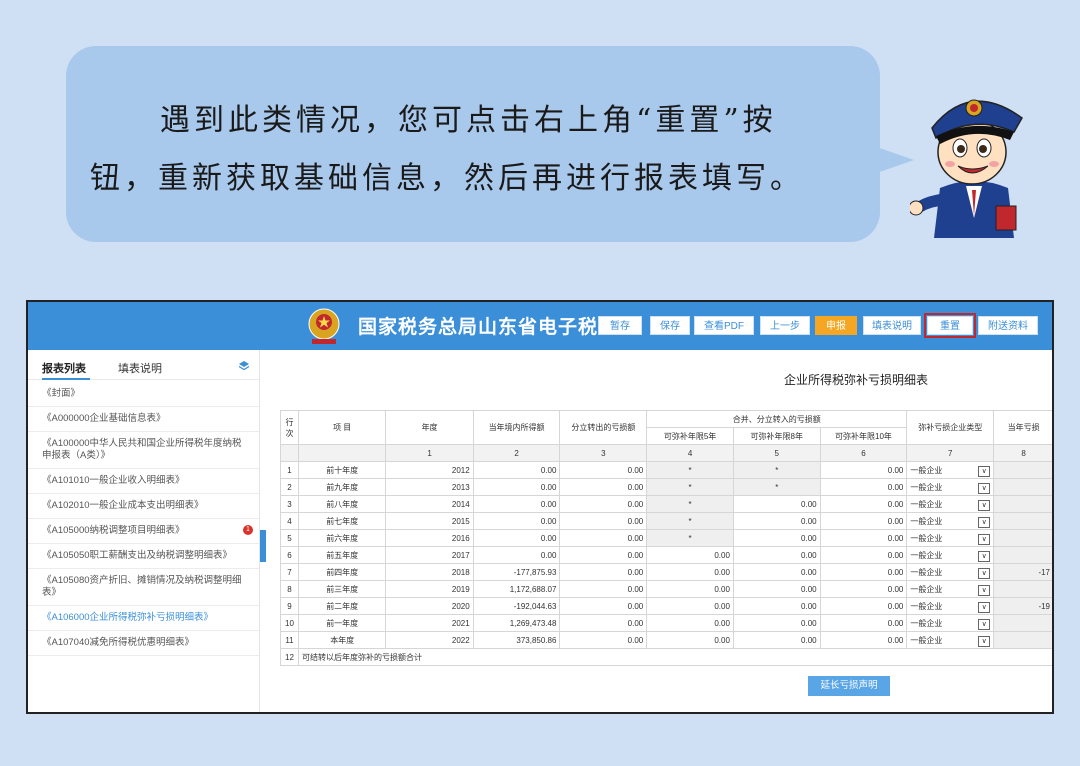 Image resolution: width=1080 pixels, height=766 pixels. I want to click on sidebar-item-cover: 《封面》, so click(143, 394).